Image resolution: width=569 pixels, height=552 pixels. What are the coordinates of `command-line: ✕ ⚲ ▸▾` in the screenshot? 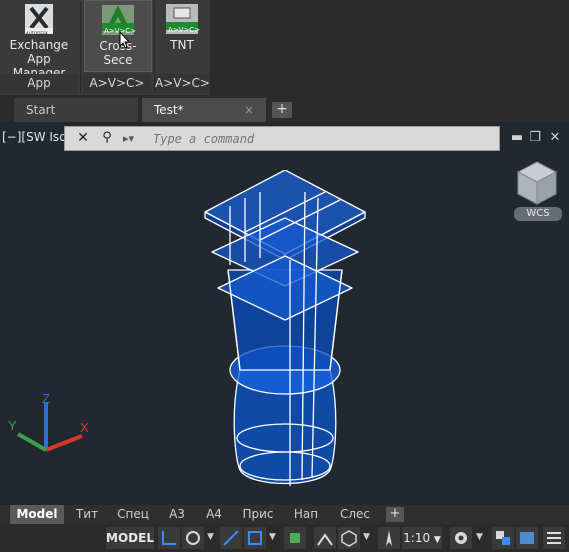 It's located at (282, 138).